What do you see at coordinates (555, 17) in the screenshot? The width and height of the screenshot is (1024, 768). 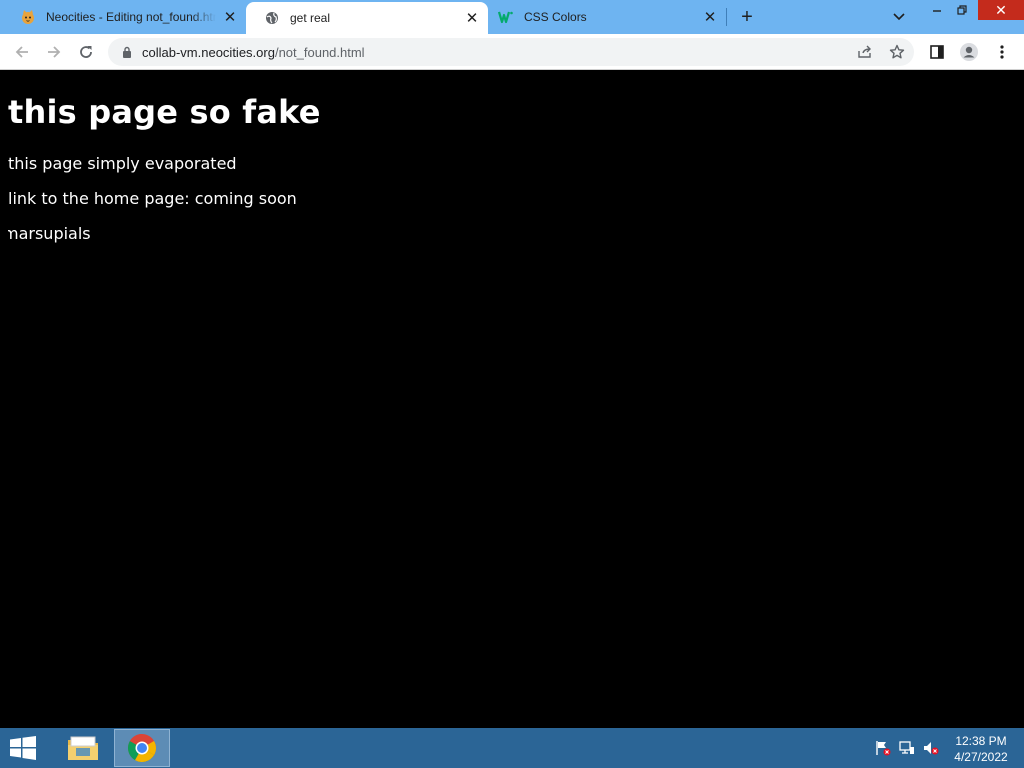 I see `tab-title: CSS Colors` at bounding box center [555, 17].